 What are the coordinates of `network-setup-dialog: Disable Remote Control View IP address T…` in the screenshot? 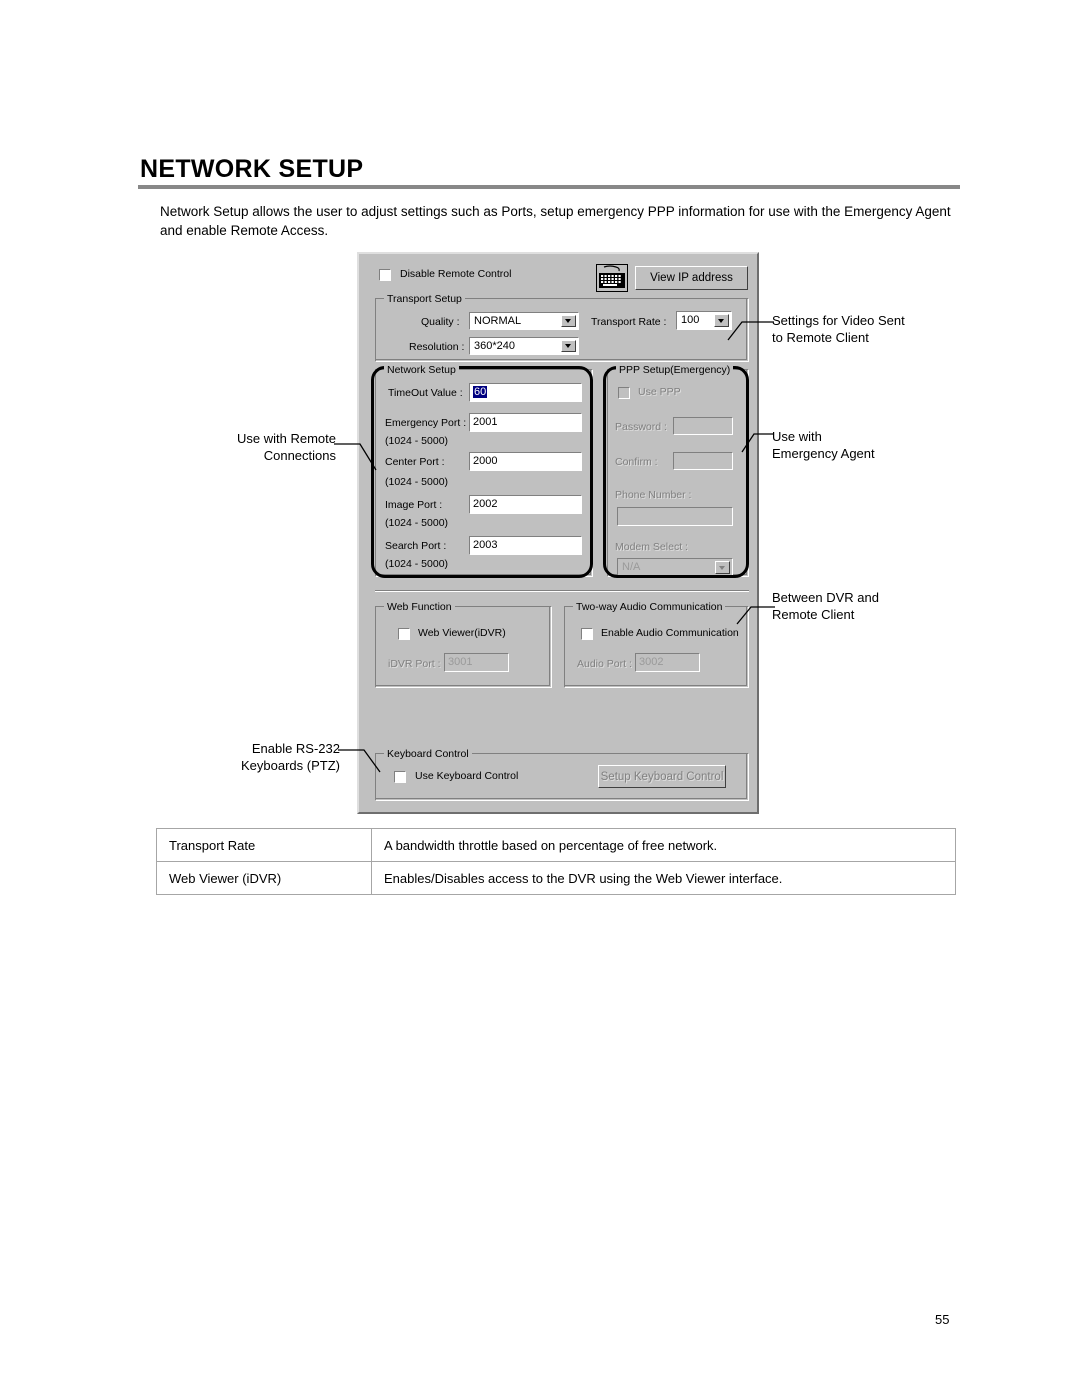 It's located at (558, 533).